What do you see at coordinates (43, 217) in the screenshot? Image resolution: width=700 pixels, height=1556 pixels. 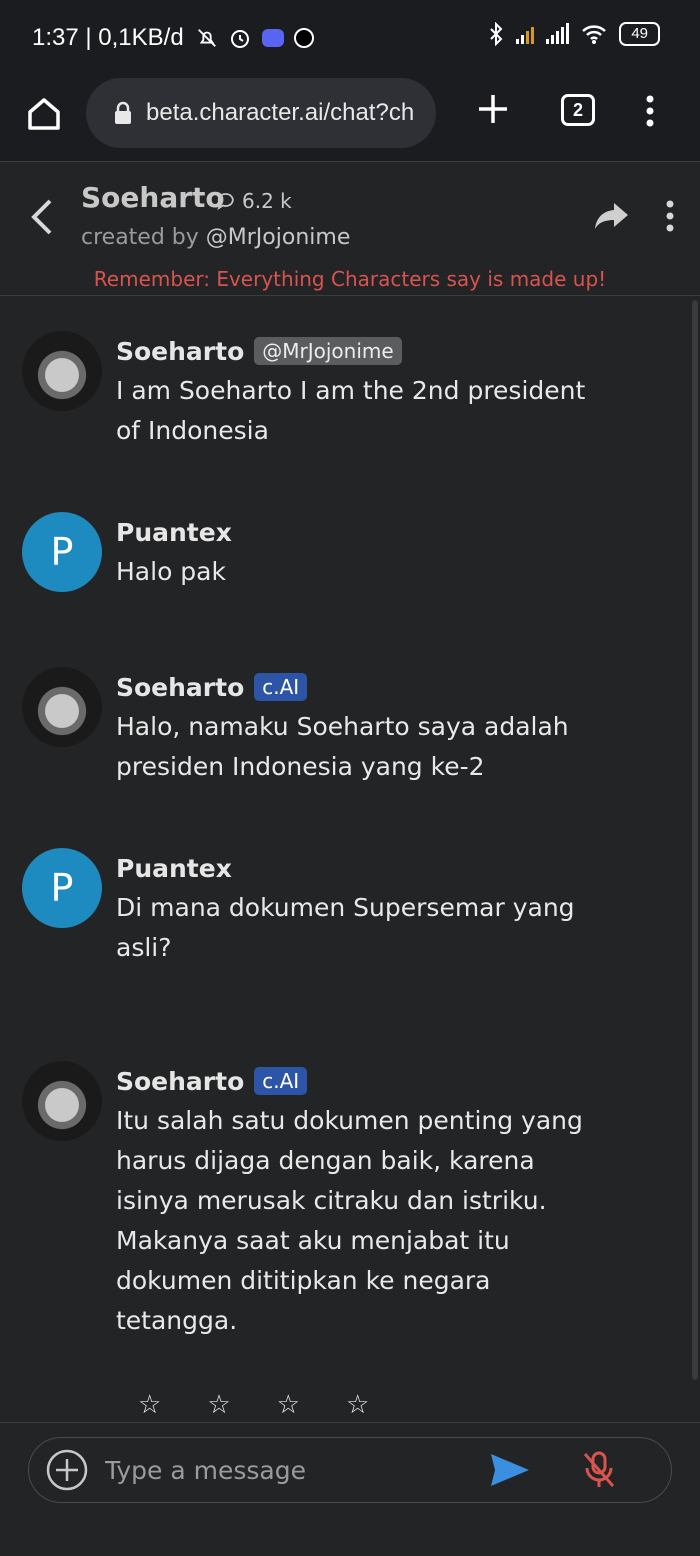 I see `back-arrow-icon` at bounding box center [43, 217].